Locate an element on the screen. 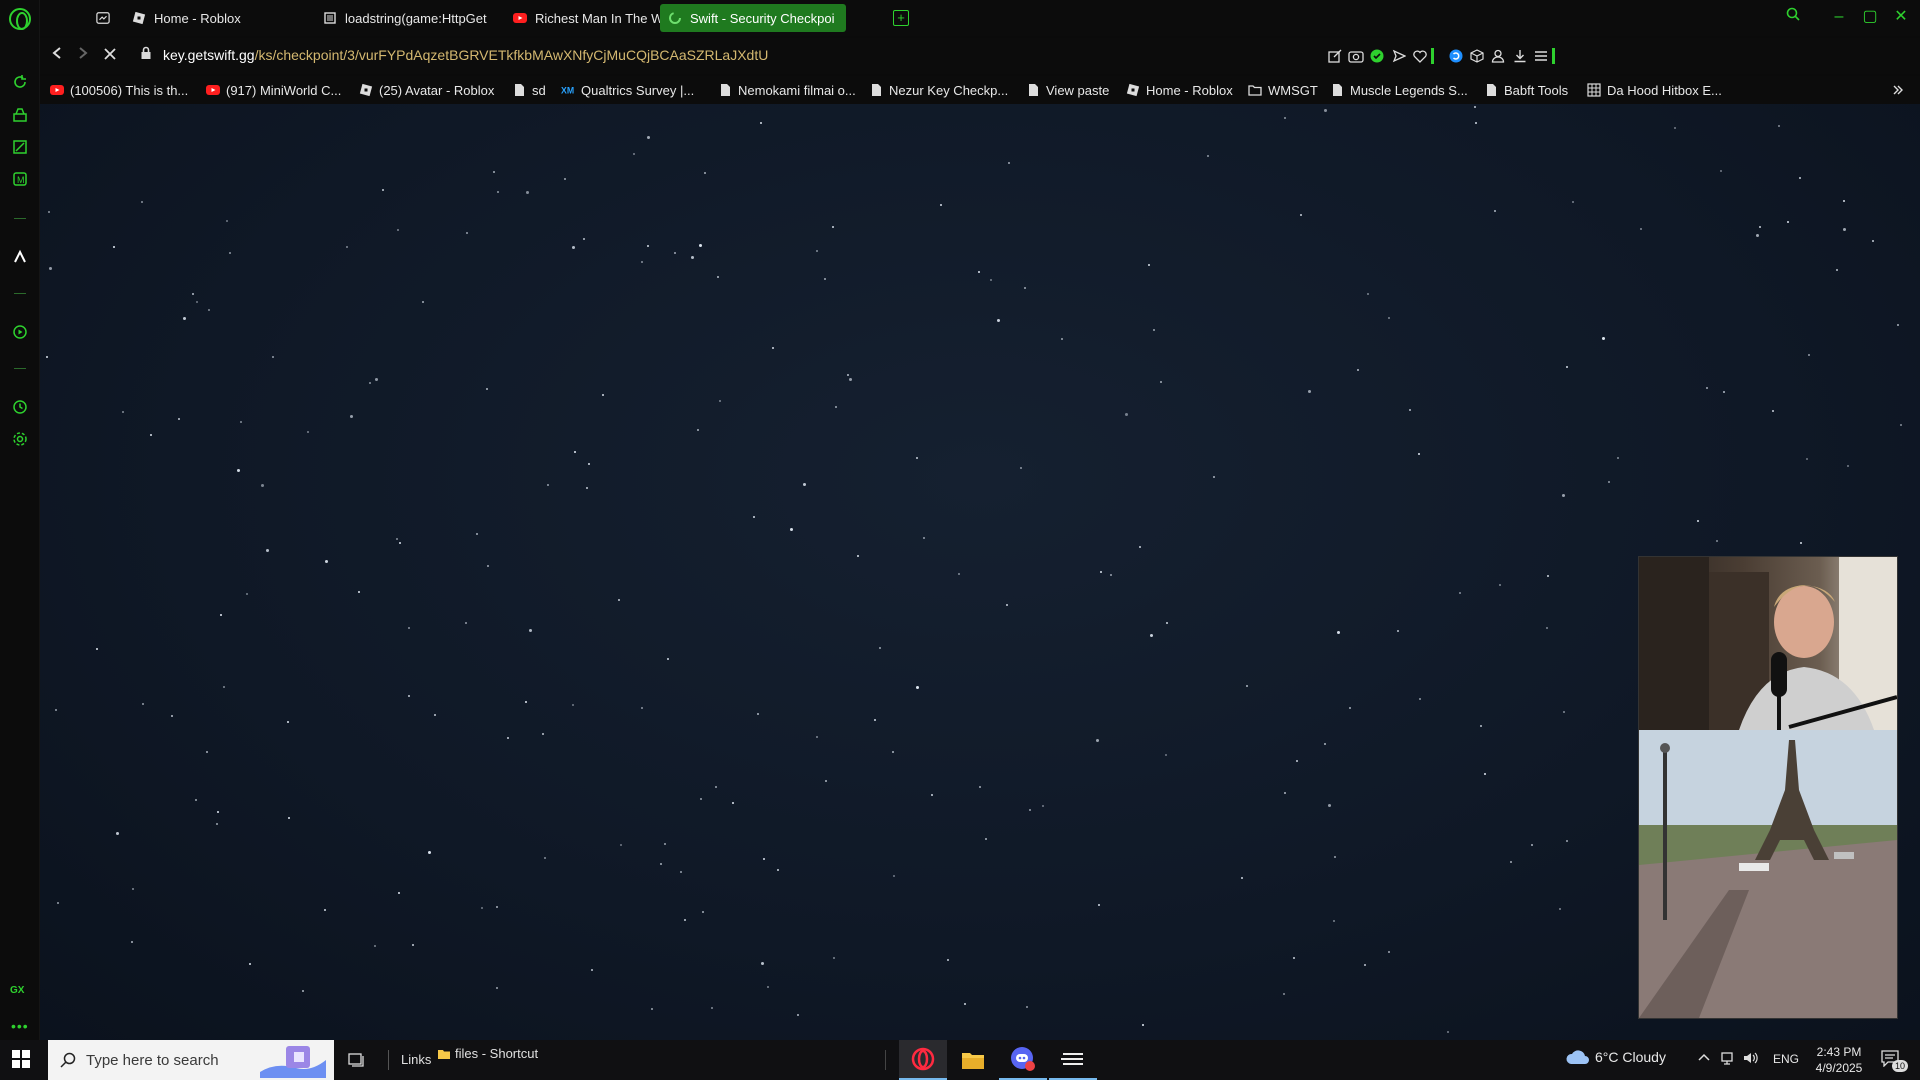  file-explorer-taskbar-icon is located at coordinates (973, 1060).